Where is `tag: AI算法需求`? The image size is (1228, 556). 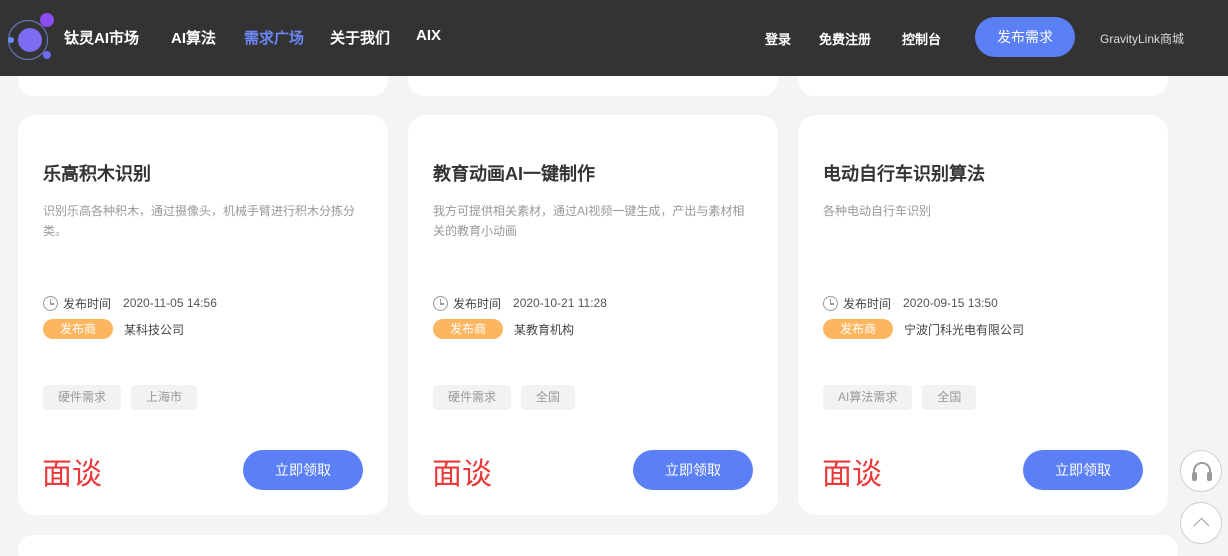
tag: AI算法需求 is located at coordinates (868, 397).